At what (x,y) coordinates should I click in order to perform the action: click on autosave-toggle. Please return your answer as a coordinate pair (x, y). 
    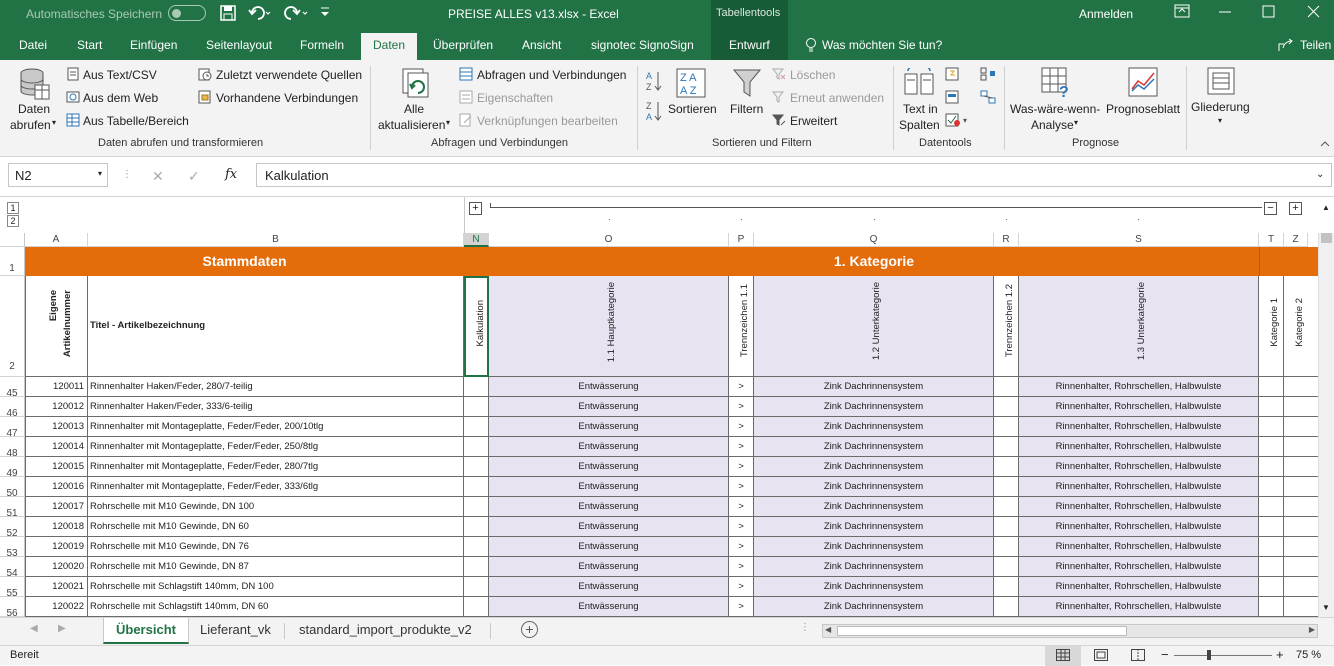
    Looking at the image, I should click on (187, 13).